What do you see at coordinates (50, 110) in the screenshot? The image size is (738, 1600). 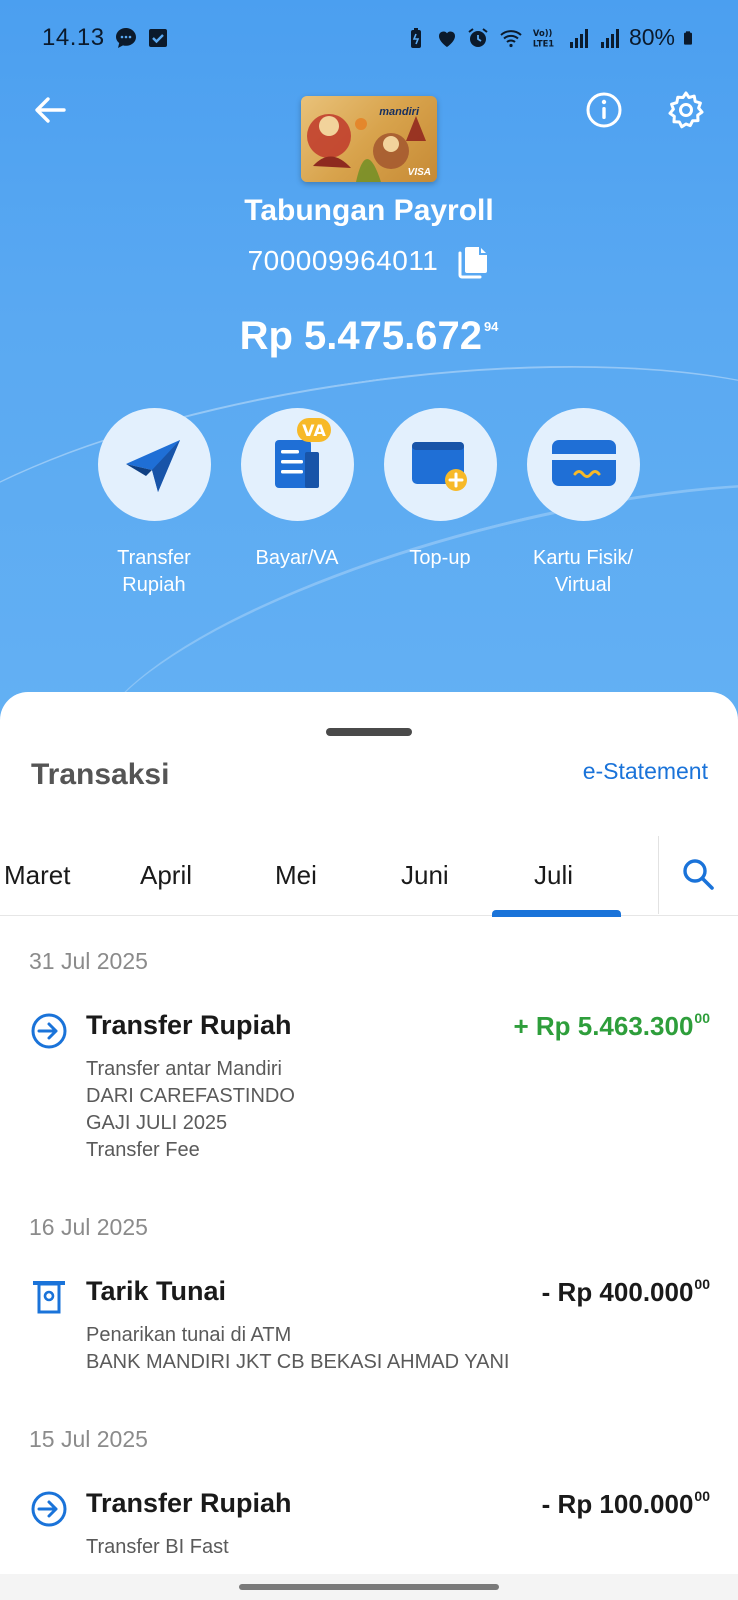 I see `back-arrow-icon` at bounding box center [50, 110].